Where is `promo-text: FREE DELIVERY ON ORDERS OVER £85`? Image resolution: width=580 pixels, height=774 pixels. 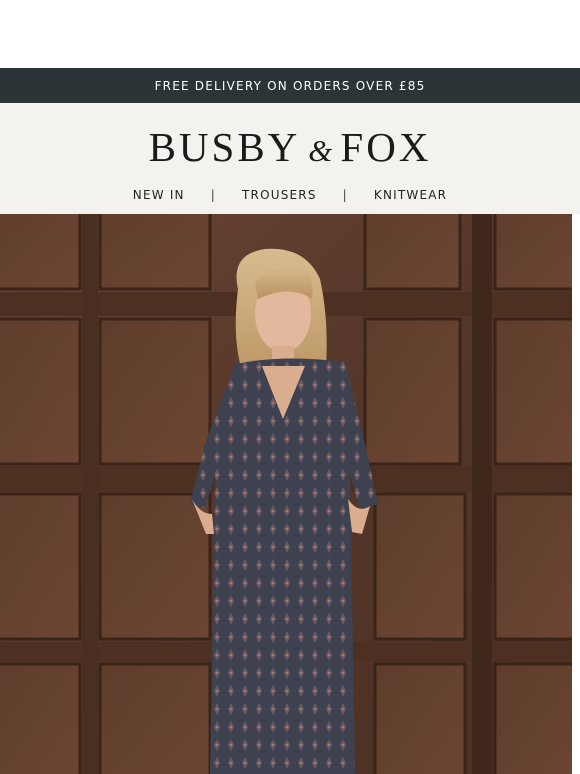 promo-text: FREE DELIVERY ON ORDERS OVER £85 is located at coordinates (290, 85).